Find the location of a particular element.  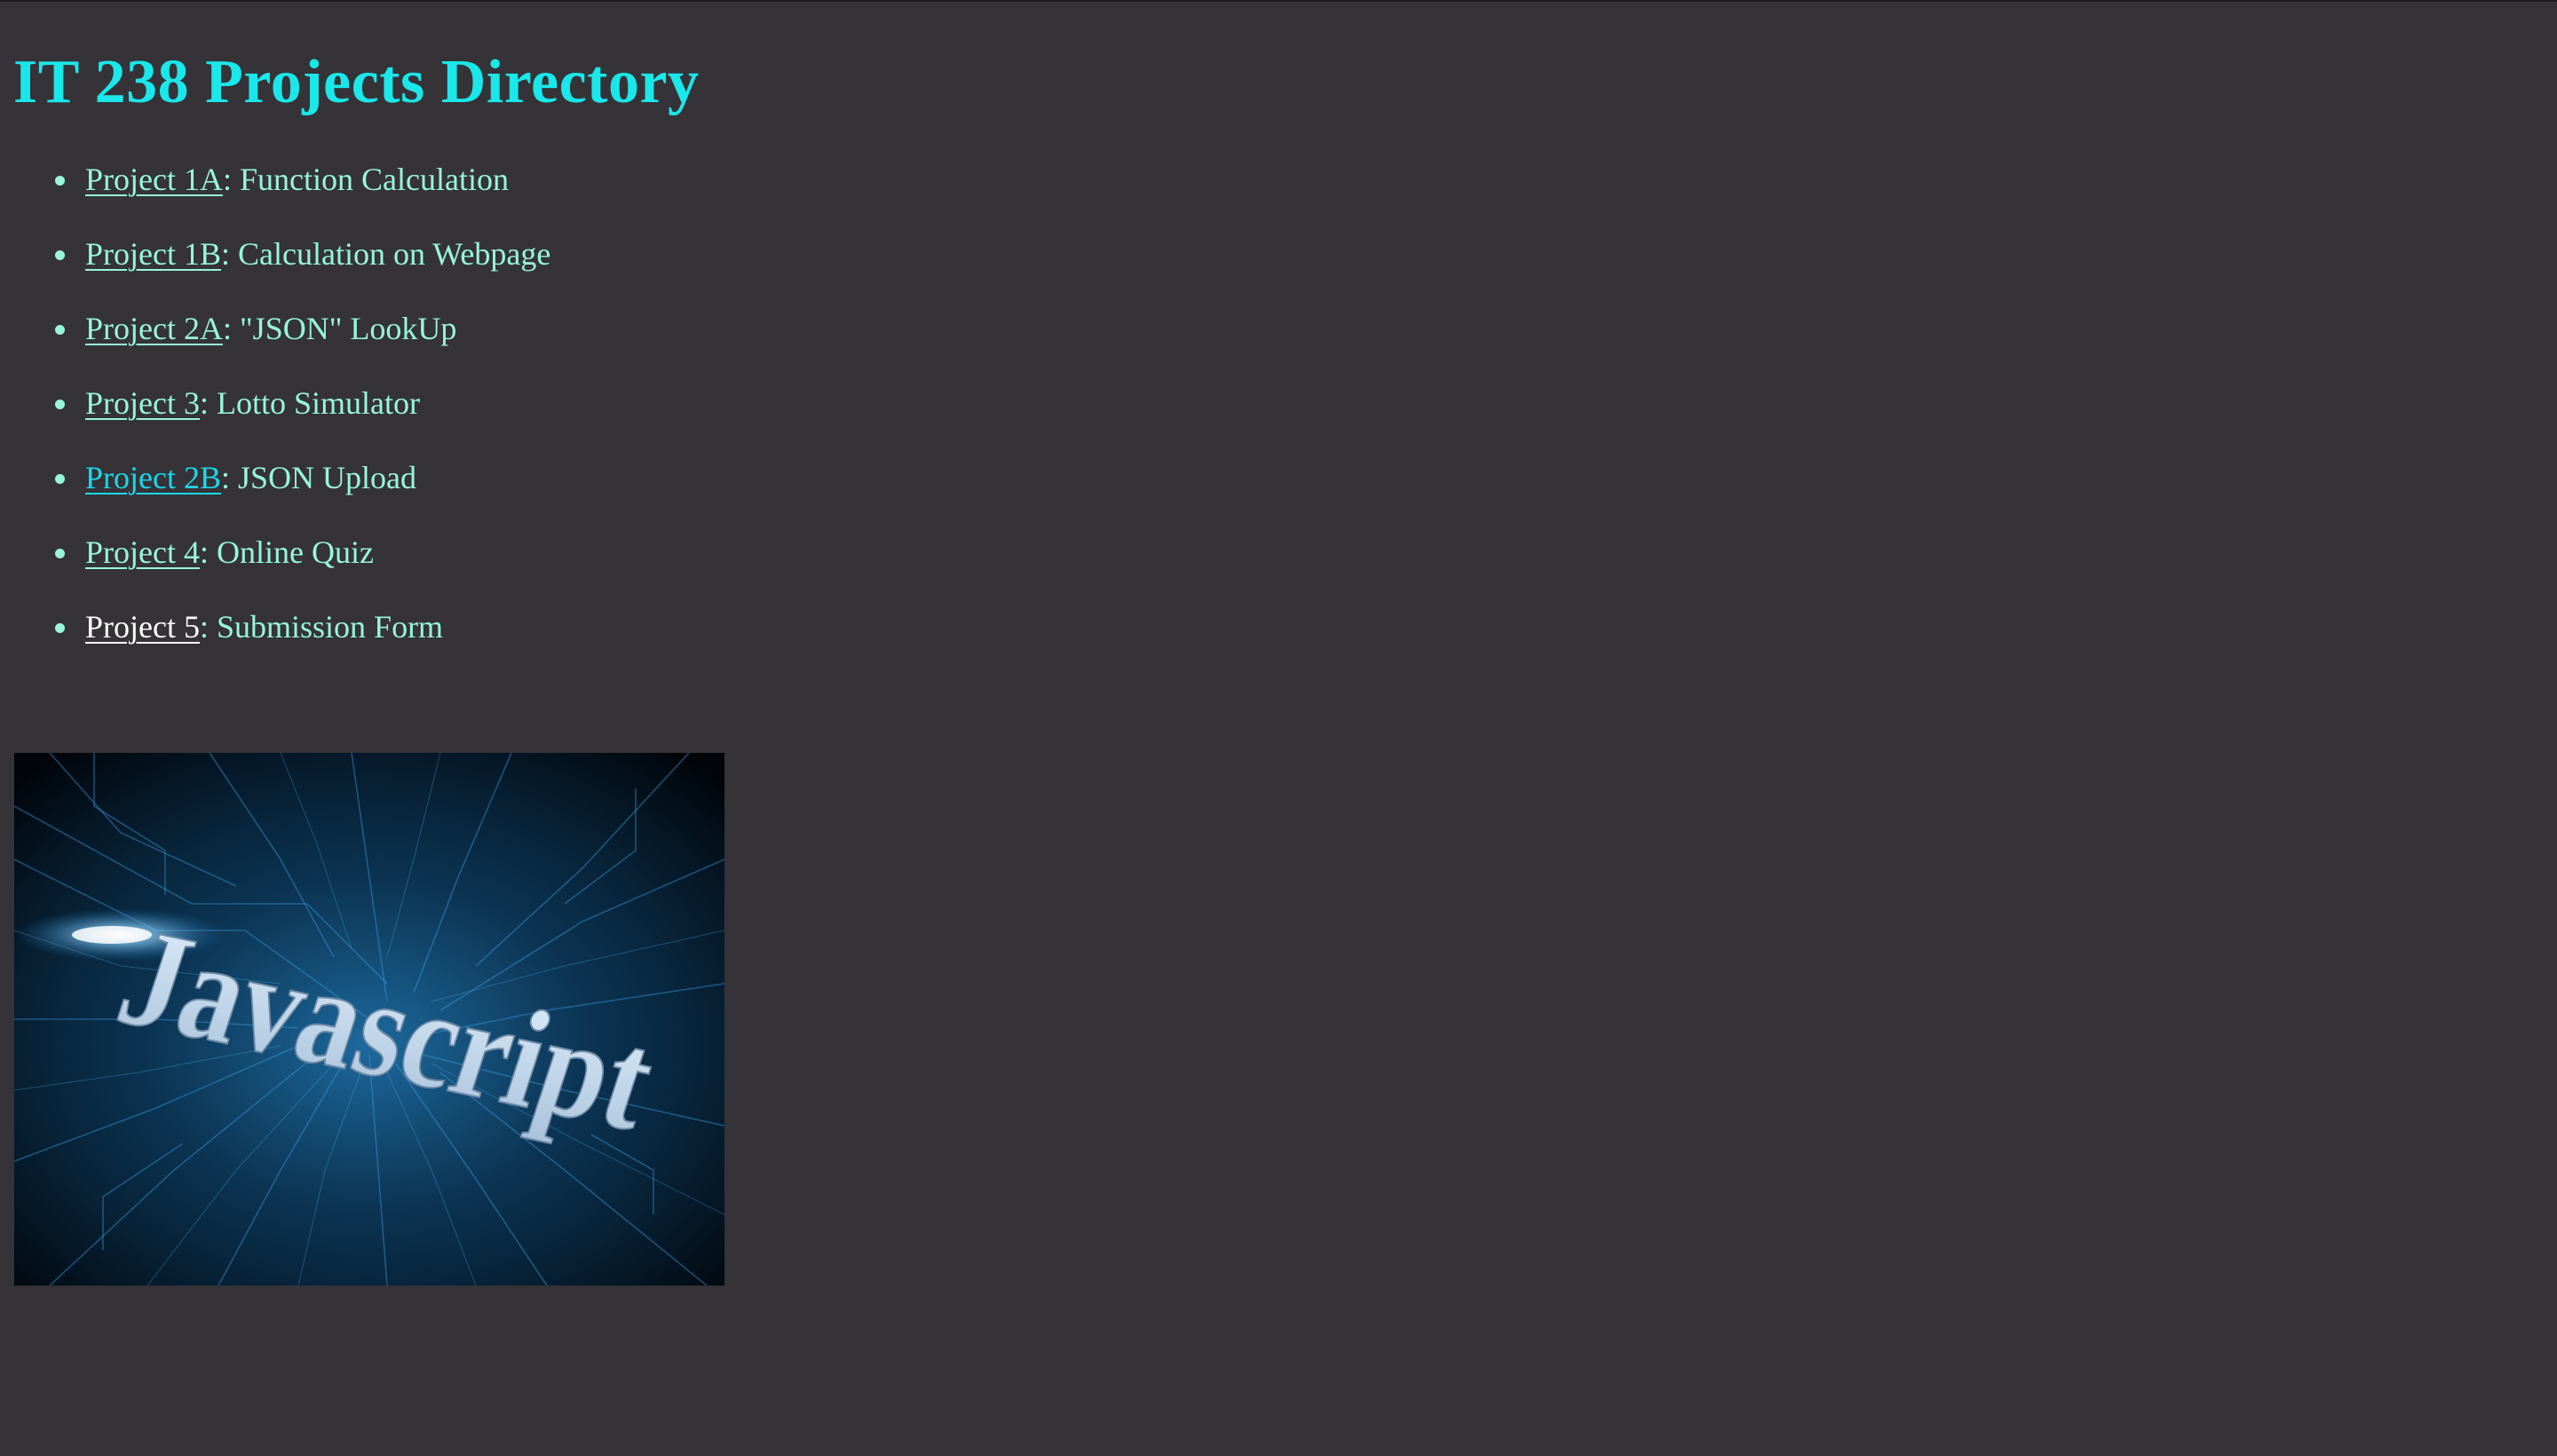

javascript-banner-image: Javascript is located at coordinates (369, 1020).